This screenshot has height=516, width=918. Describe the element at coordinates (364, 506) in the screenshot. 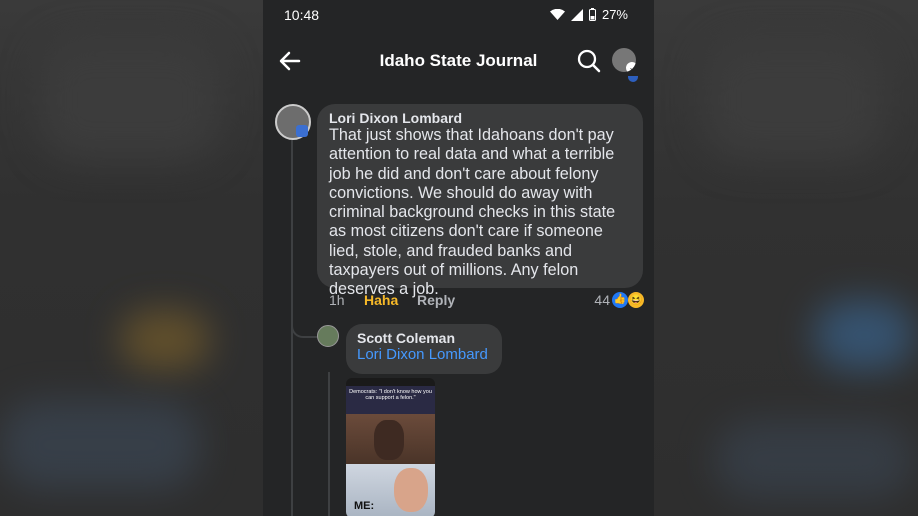

I see `meme-label: ME:` at that location.